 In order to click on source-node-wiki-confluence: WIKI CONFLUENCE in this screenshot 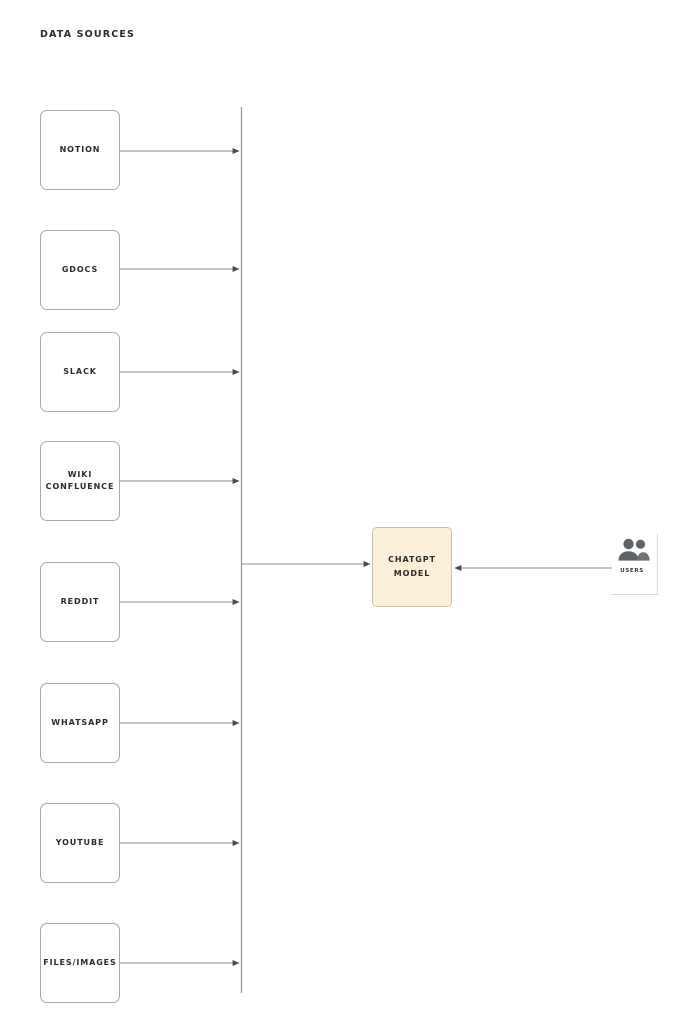, I will do `click(80, 481)`.